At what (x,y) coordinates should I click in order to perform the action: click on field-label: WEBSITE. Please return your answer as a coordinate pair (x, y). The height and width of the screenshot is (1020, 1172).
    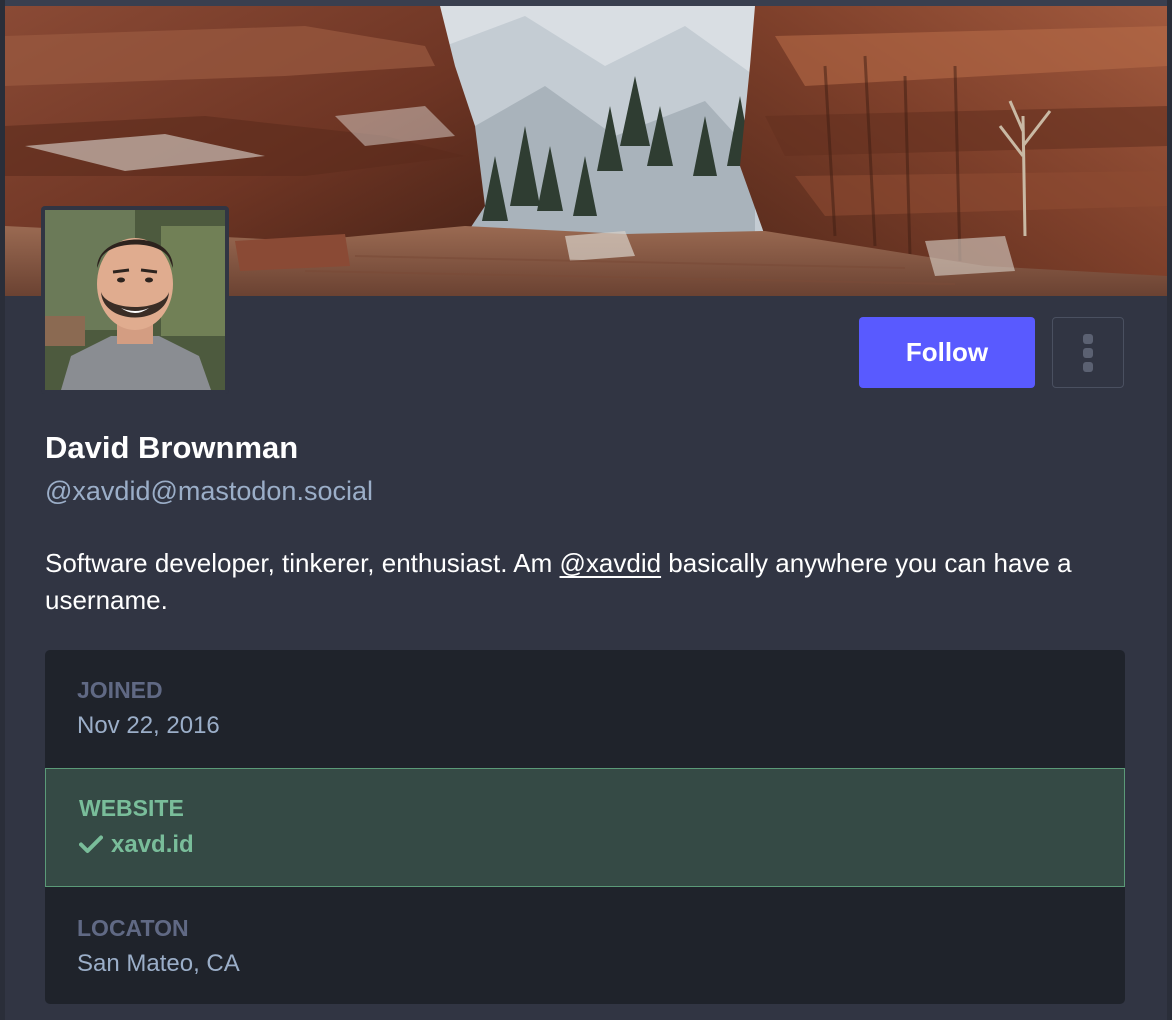
    Looking at the image, I should click on (131, 808).